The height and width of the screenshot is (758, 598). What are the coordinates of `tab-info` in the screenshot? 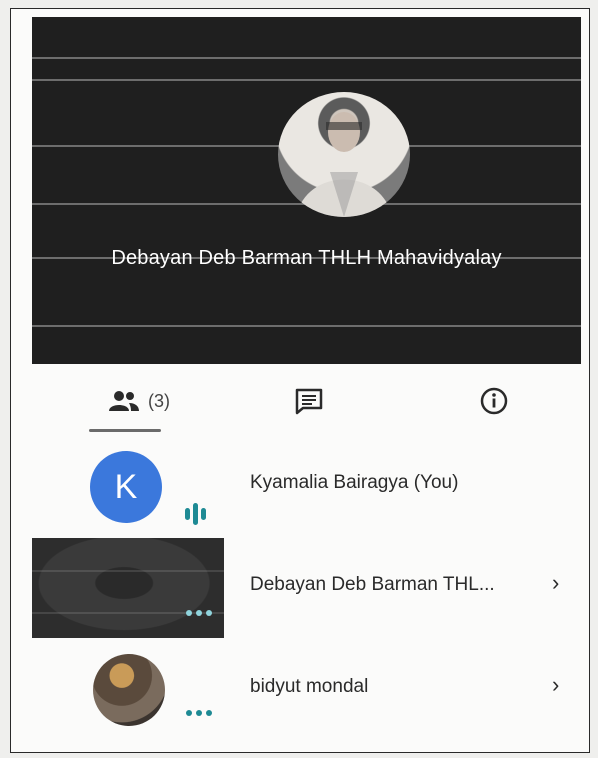 It's located at (494, 401).